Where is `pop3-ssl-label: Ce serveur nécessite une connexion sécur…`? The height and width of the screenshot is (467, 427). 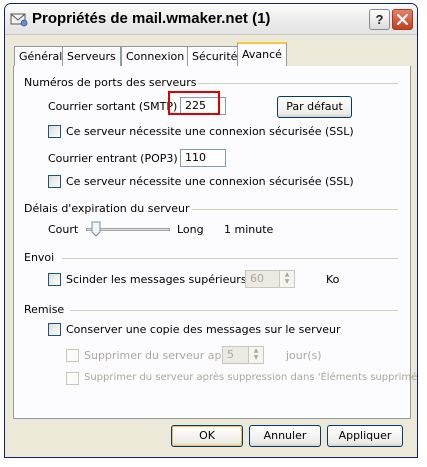 pop3-ssl-label: Ce serveur nécessite une connexion sécur… is located at coordinates (210, 181).